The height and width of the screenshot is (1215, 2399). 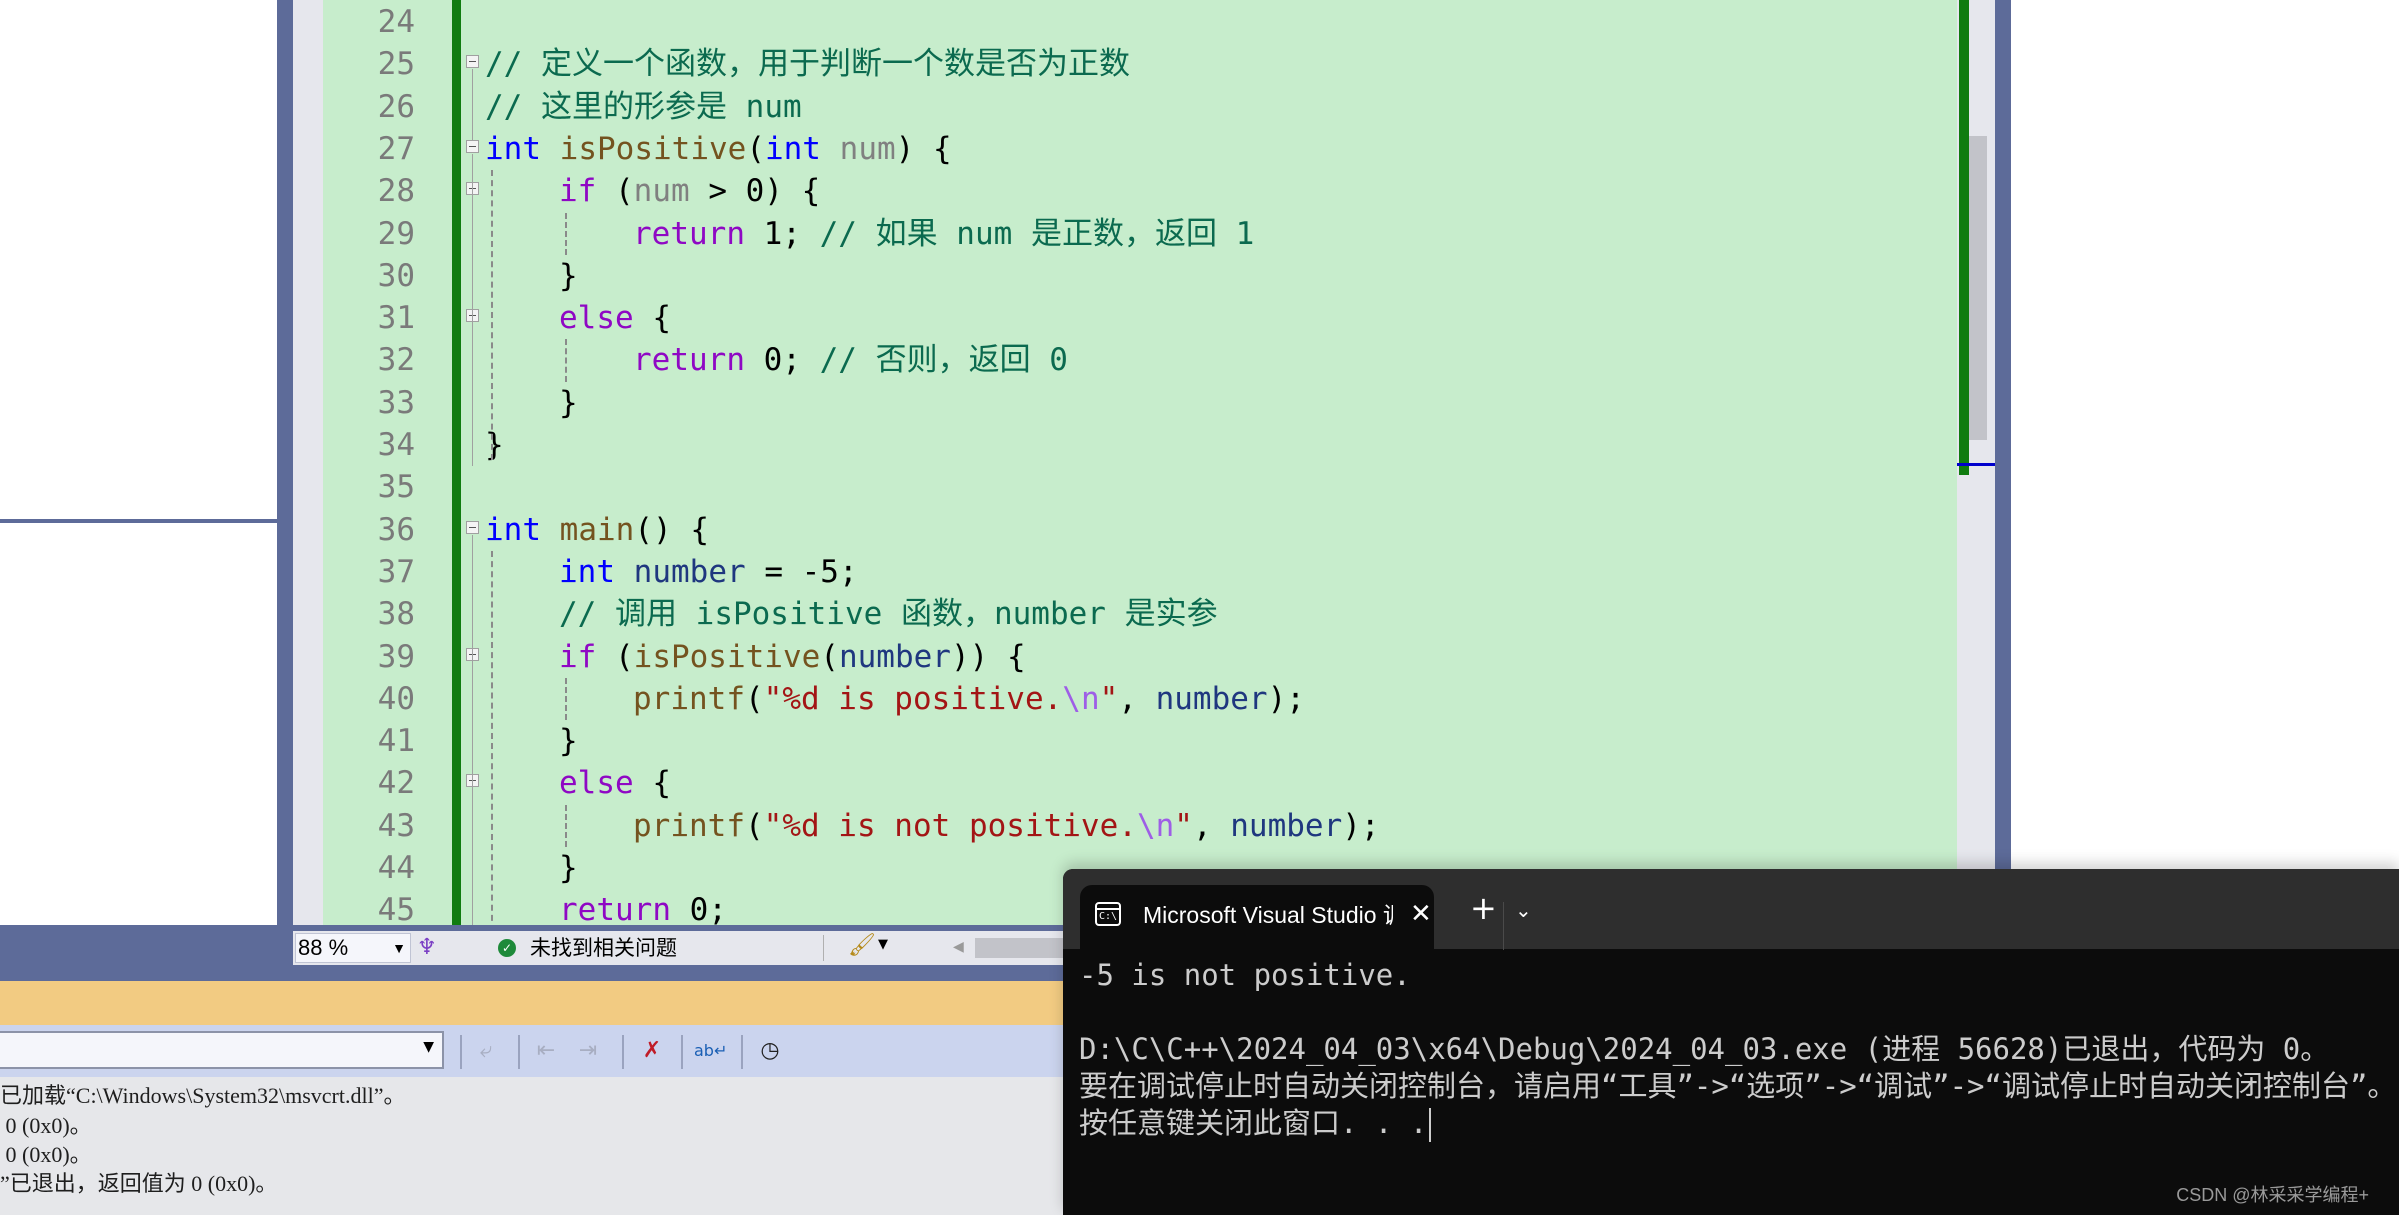 I want to click on code-text: return 0;, so click(x=643, y=907).